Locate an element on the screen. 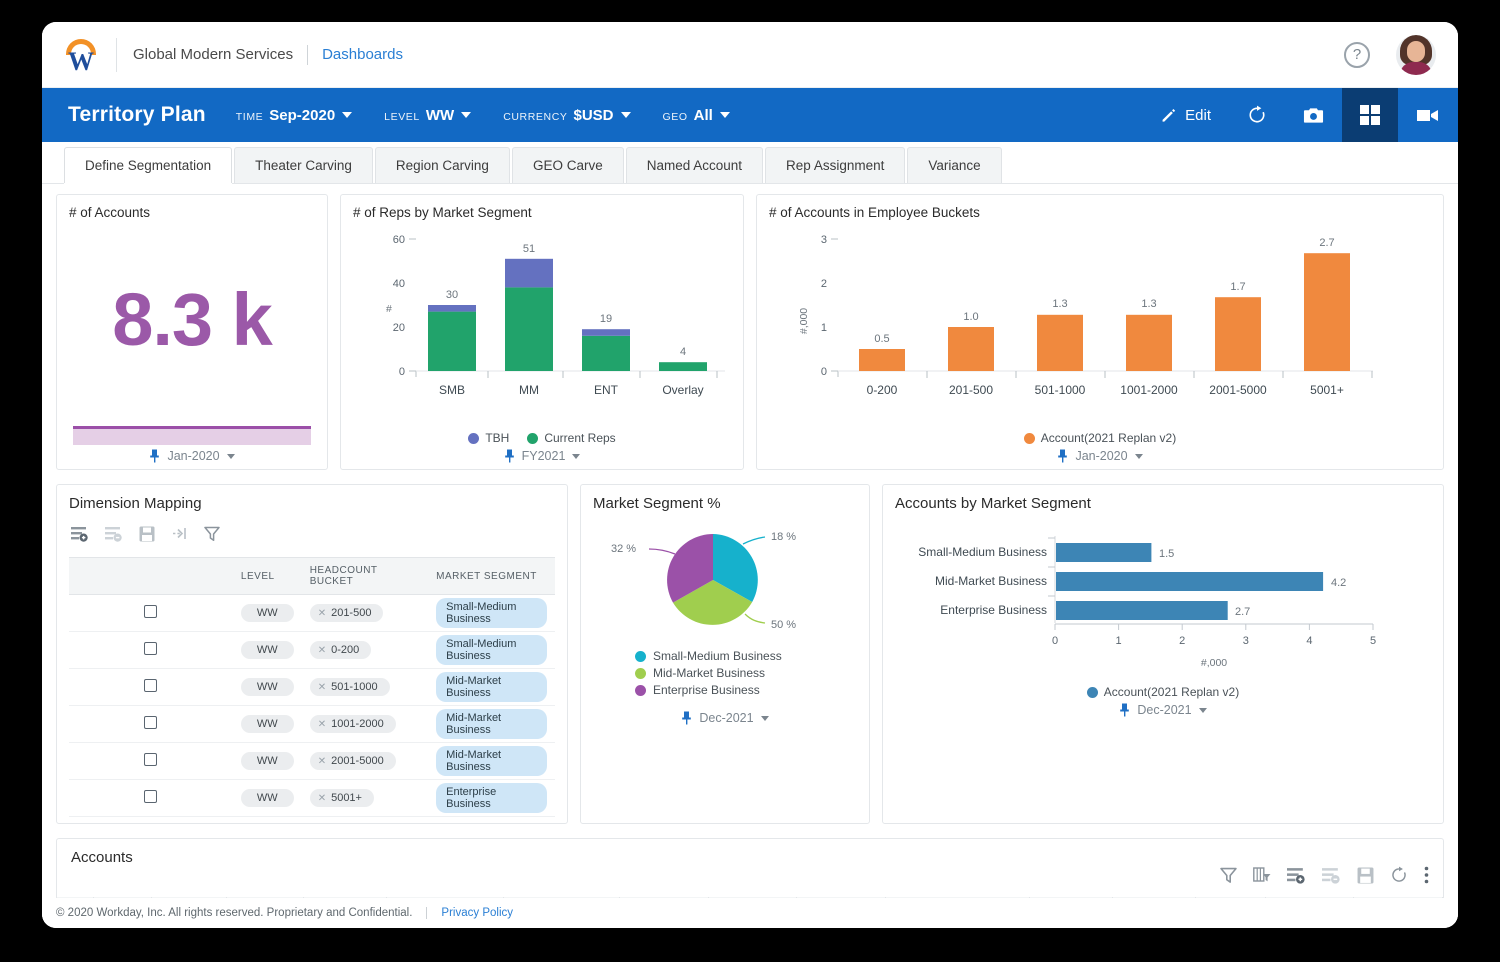 The width and height of the screenshot is (1500, 962). chart-title-hbar: Accounts by Market Segment is located at coordinates (993, 503).